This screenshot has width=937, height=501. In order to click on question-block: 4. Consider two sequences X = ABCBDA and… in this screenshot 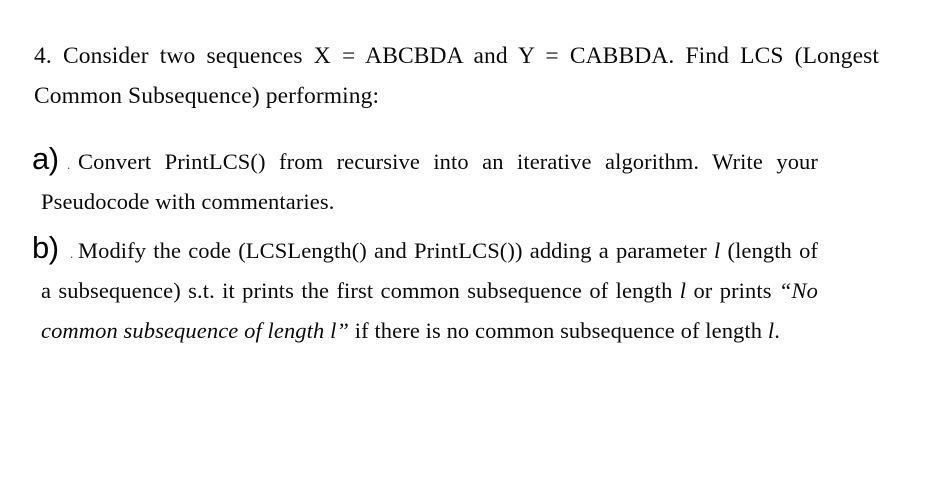, I will do `click(456, 76)`.